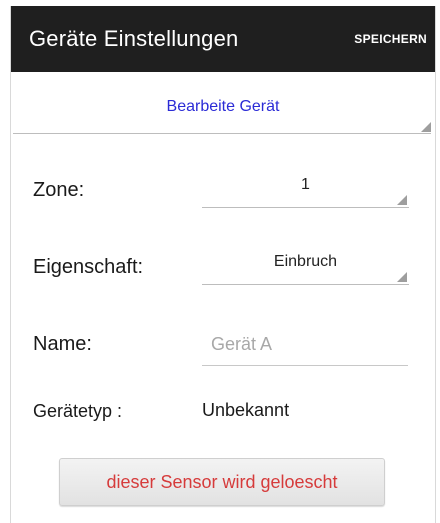 The image size is (440, 523). What do you see at coordinates (223, 106) in the screenshot?
I see `edit-device-label: Bearbeite Gerät` at bounding box center [223, 106].